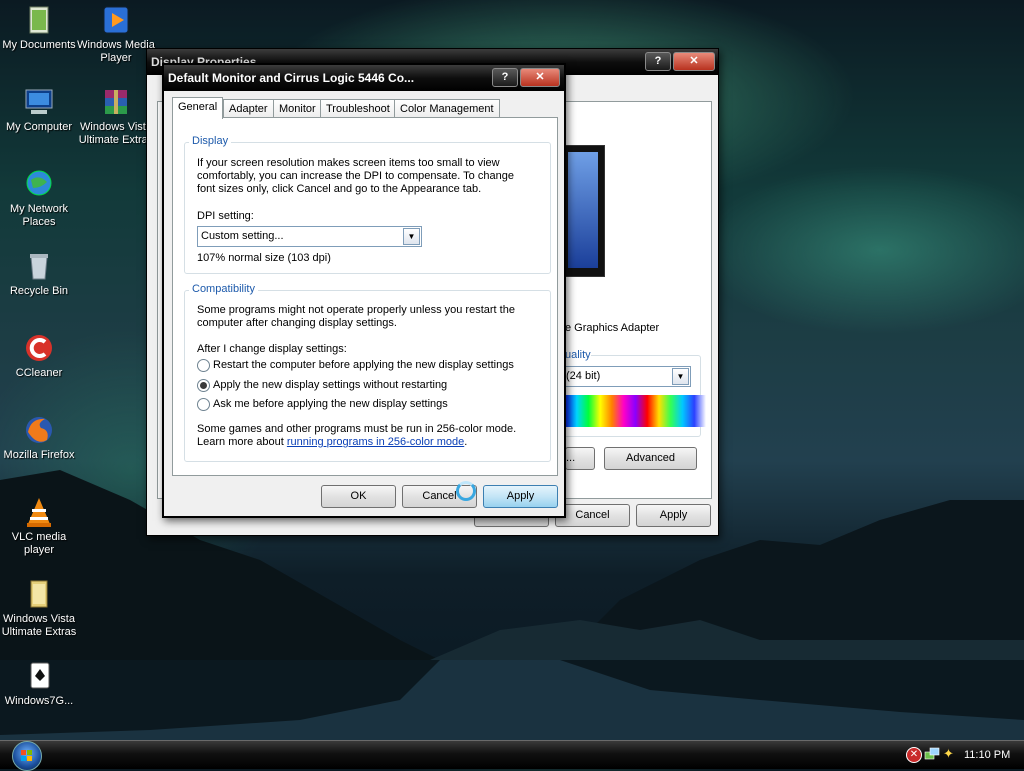 Image resolution: width=1024 pixels, height=771 pixels. What do you see at coordinates (210, 141) in the screenshot?
I see `display-group-legend: Display` at bounding box center [210, 141].